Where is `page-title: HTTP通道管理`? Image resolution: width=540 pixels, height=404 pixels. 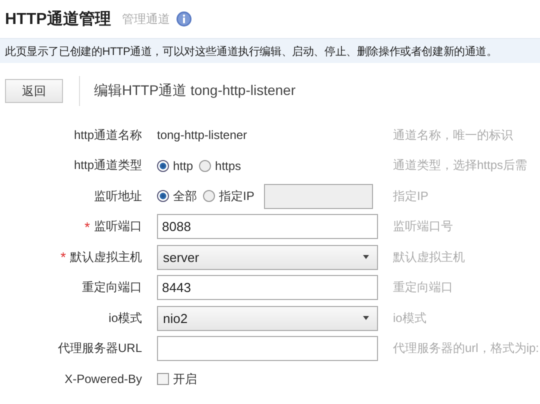
page-title: HTTP通道管理 is located at coordinates (58, 19).